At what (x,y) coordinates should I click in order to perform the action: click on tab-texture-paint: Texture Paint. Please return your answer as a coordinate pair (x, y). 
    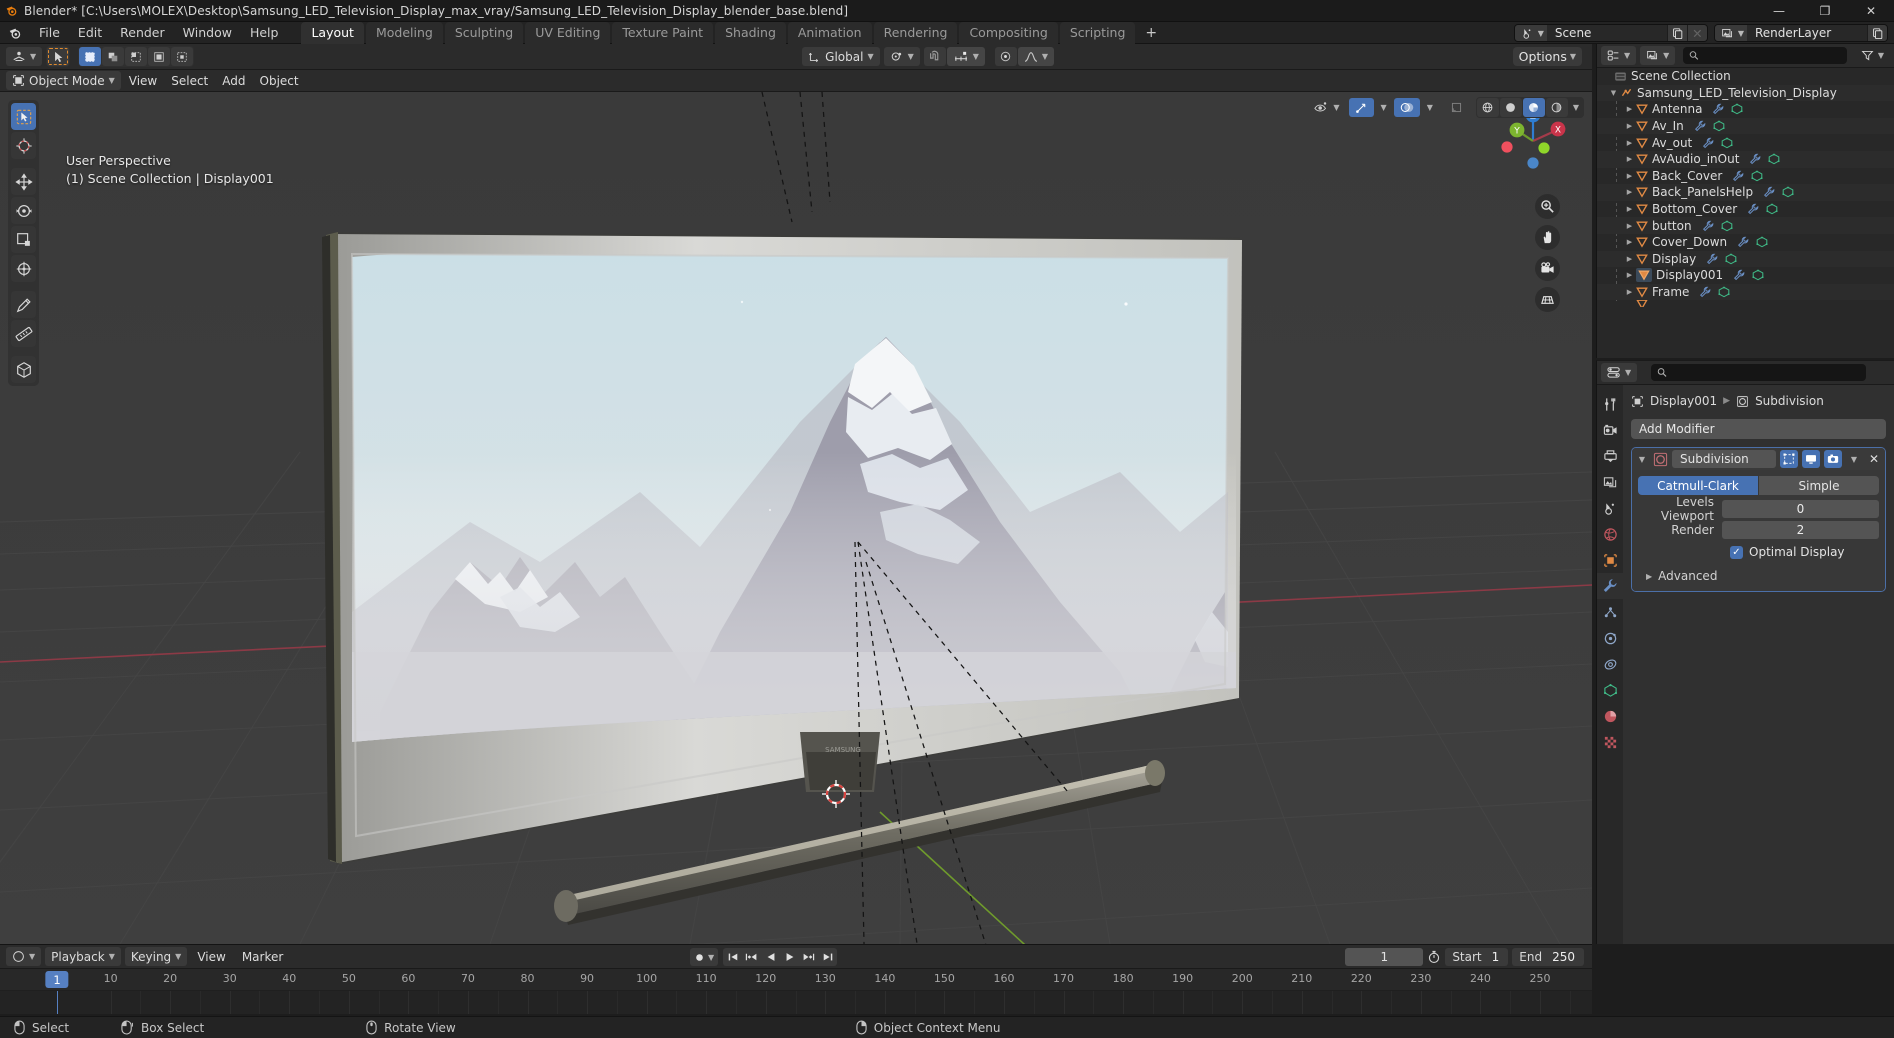
    Looking at the image, I should click on (663, 32).